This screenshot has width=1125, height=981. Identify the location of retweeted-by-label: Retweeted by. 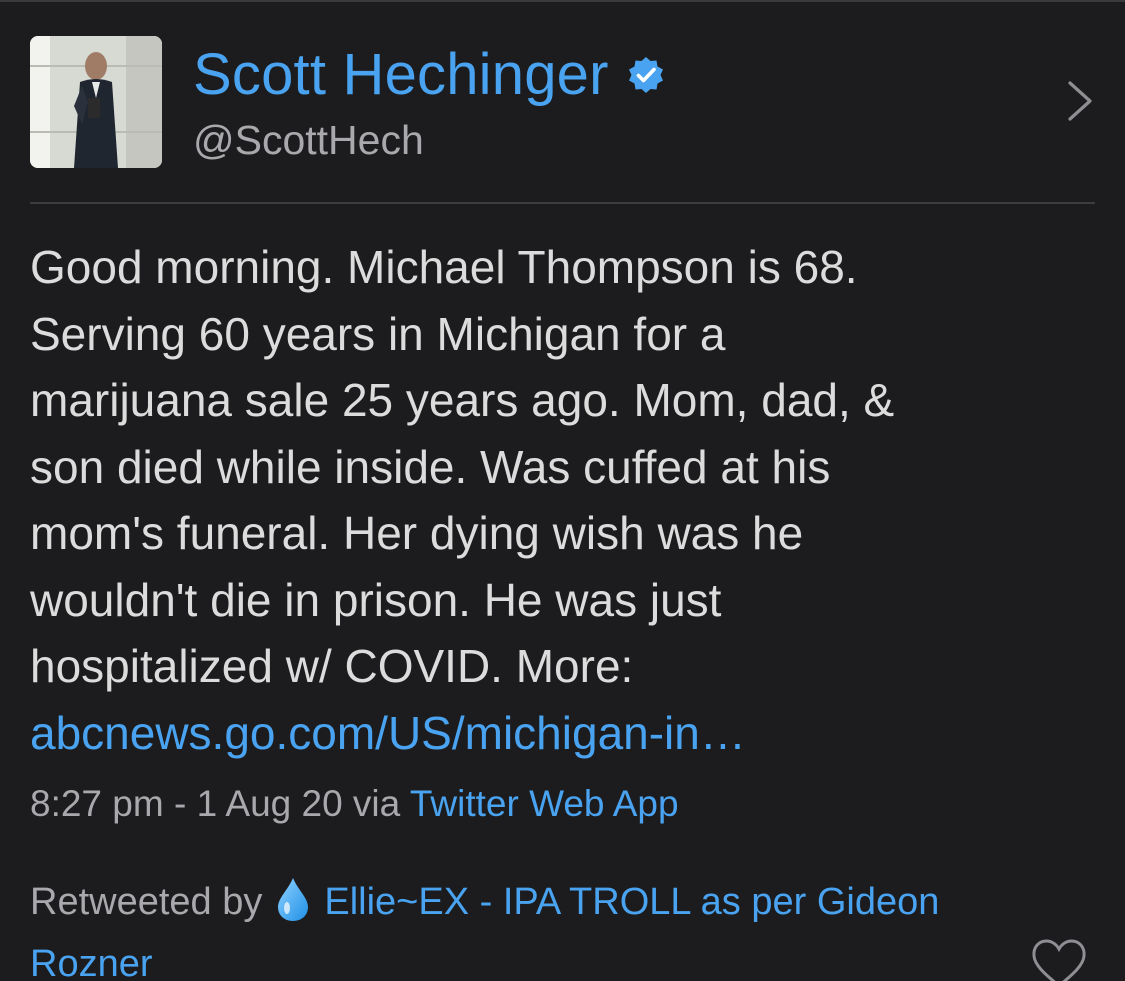
(146, 902).